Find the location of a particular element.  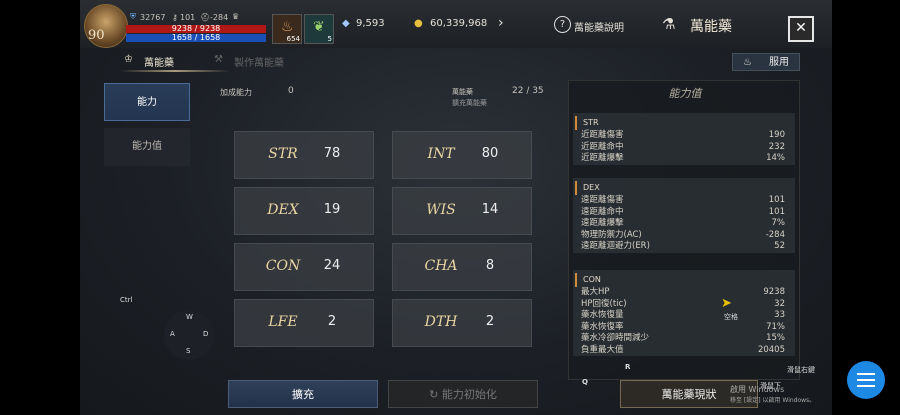

help-button: 萬能藥說明 is located at coordinates (599, 26).